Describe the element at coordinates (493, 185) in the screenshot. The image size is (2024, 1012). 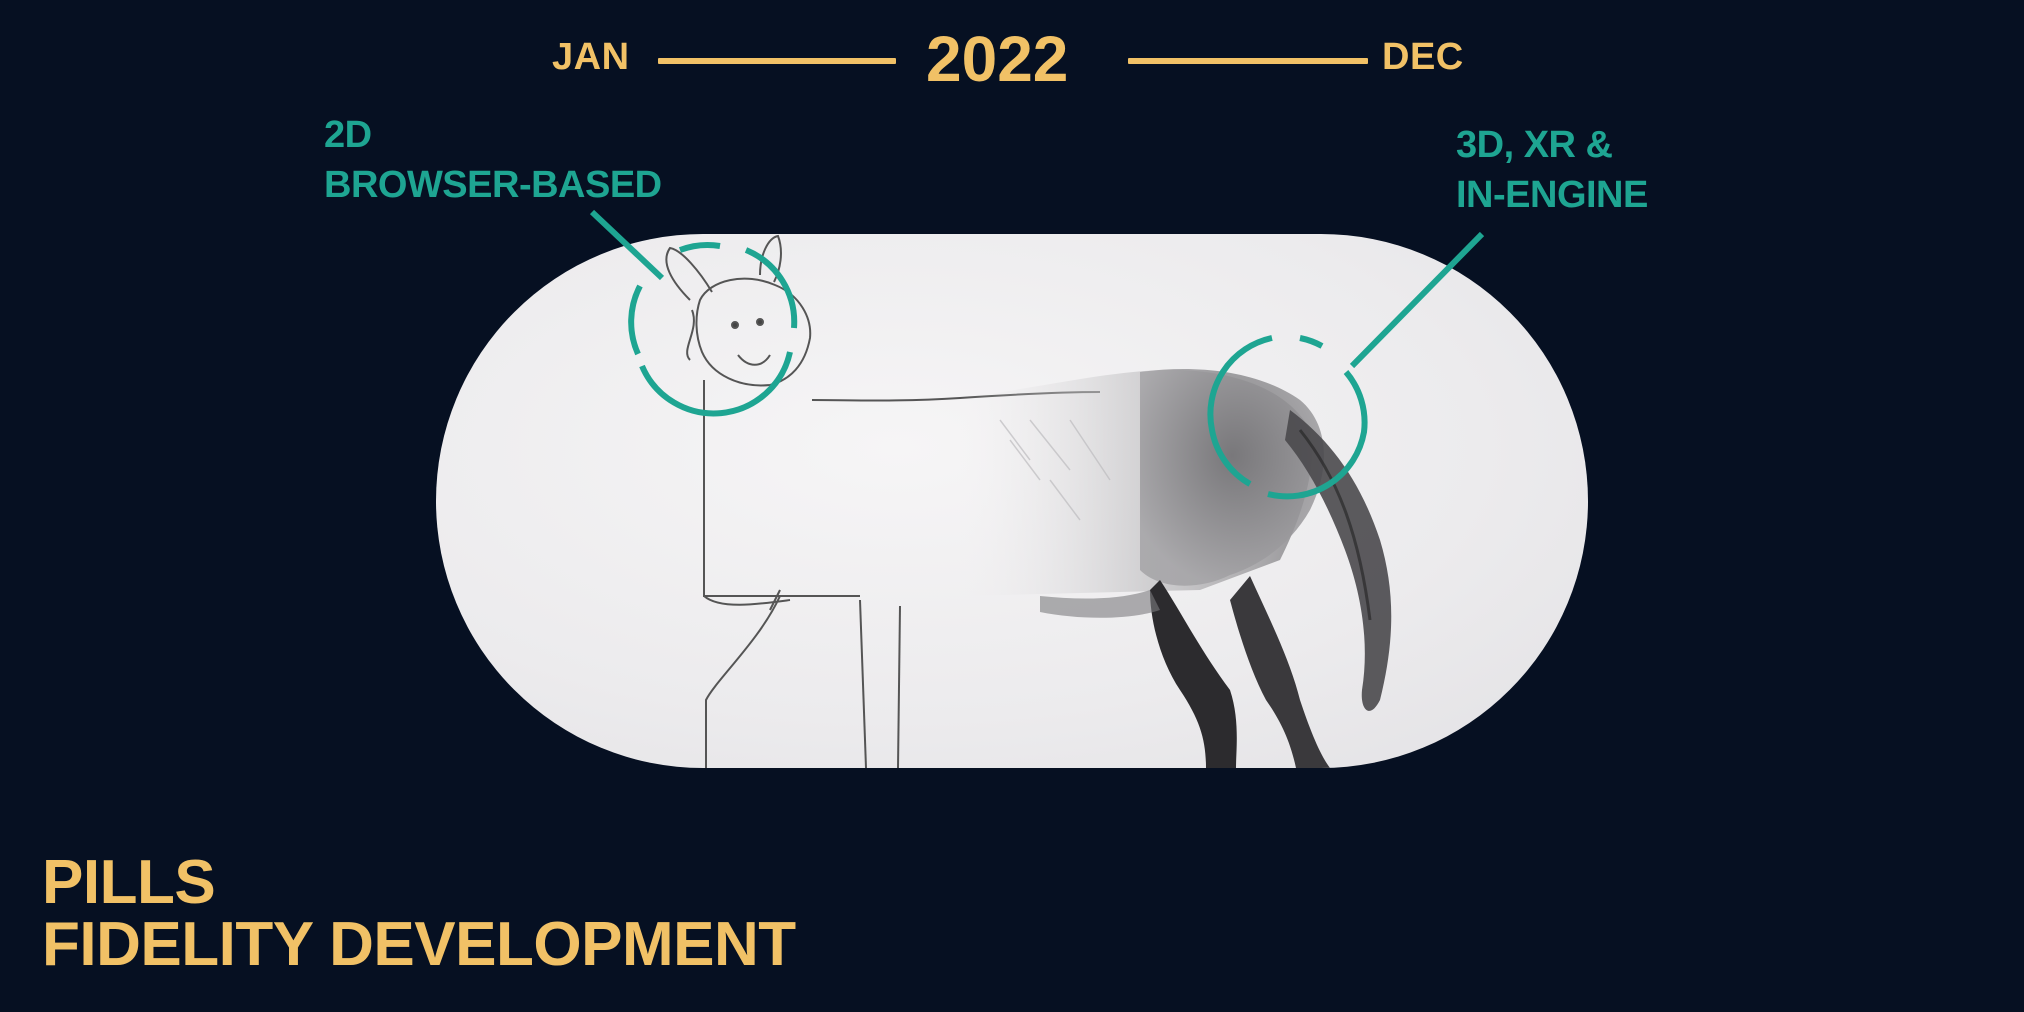
I see `callout-2d-line2: BROWSER-BASED` at that location.